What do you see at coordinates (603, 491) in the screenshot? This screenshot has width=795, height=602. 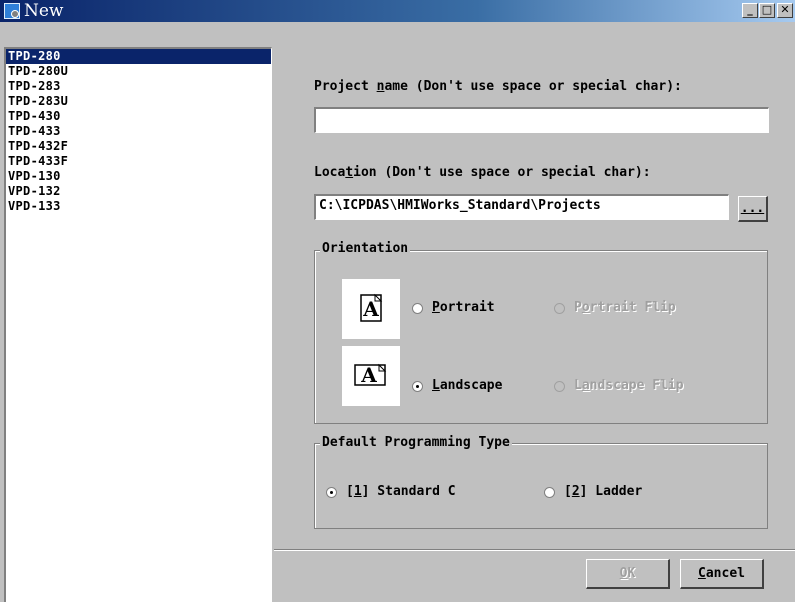 I see `ladder-label: [2] Ladder` at bounding box center [603, 491].